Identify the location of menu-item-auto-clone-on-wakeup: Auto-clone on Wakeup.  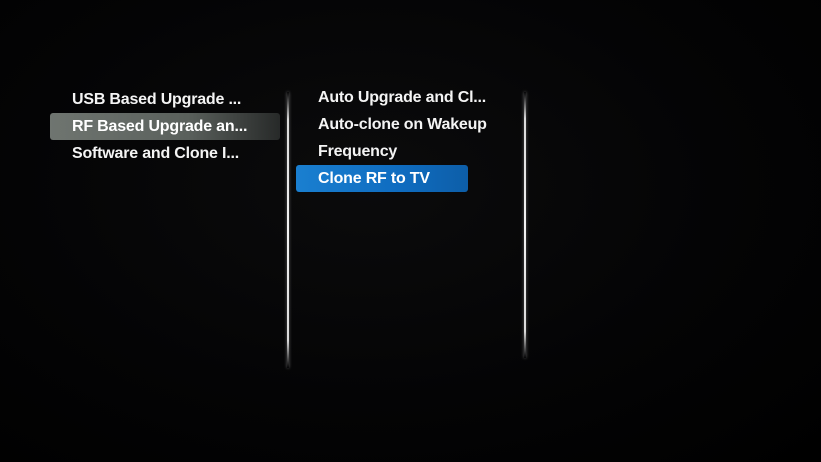
(408, 124).